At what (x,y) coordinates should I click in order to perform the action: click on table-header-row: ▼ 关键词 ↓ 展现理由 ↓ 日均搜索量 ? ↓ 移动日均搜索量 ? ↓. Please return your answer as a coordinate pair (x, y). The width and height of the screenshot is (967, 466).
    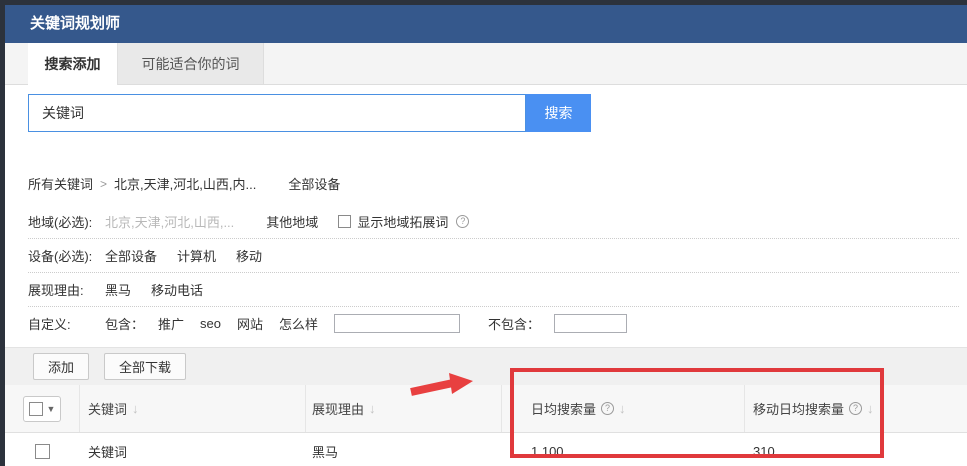
    Looking at the image, I should click on (486, 409).